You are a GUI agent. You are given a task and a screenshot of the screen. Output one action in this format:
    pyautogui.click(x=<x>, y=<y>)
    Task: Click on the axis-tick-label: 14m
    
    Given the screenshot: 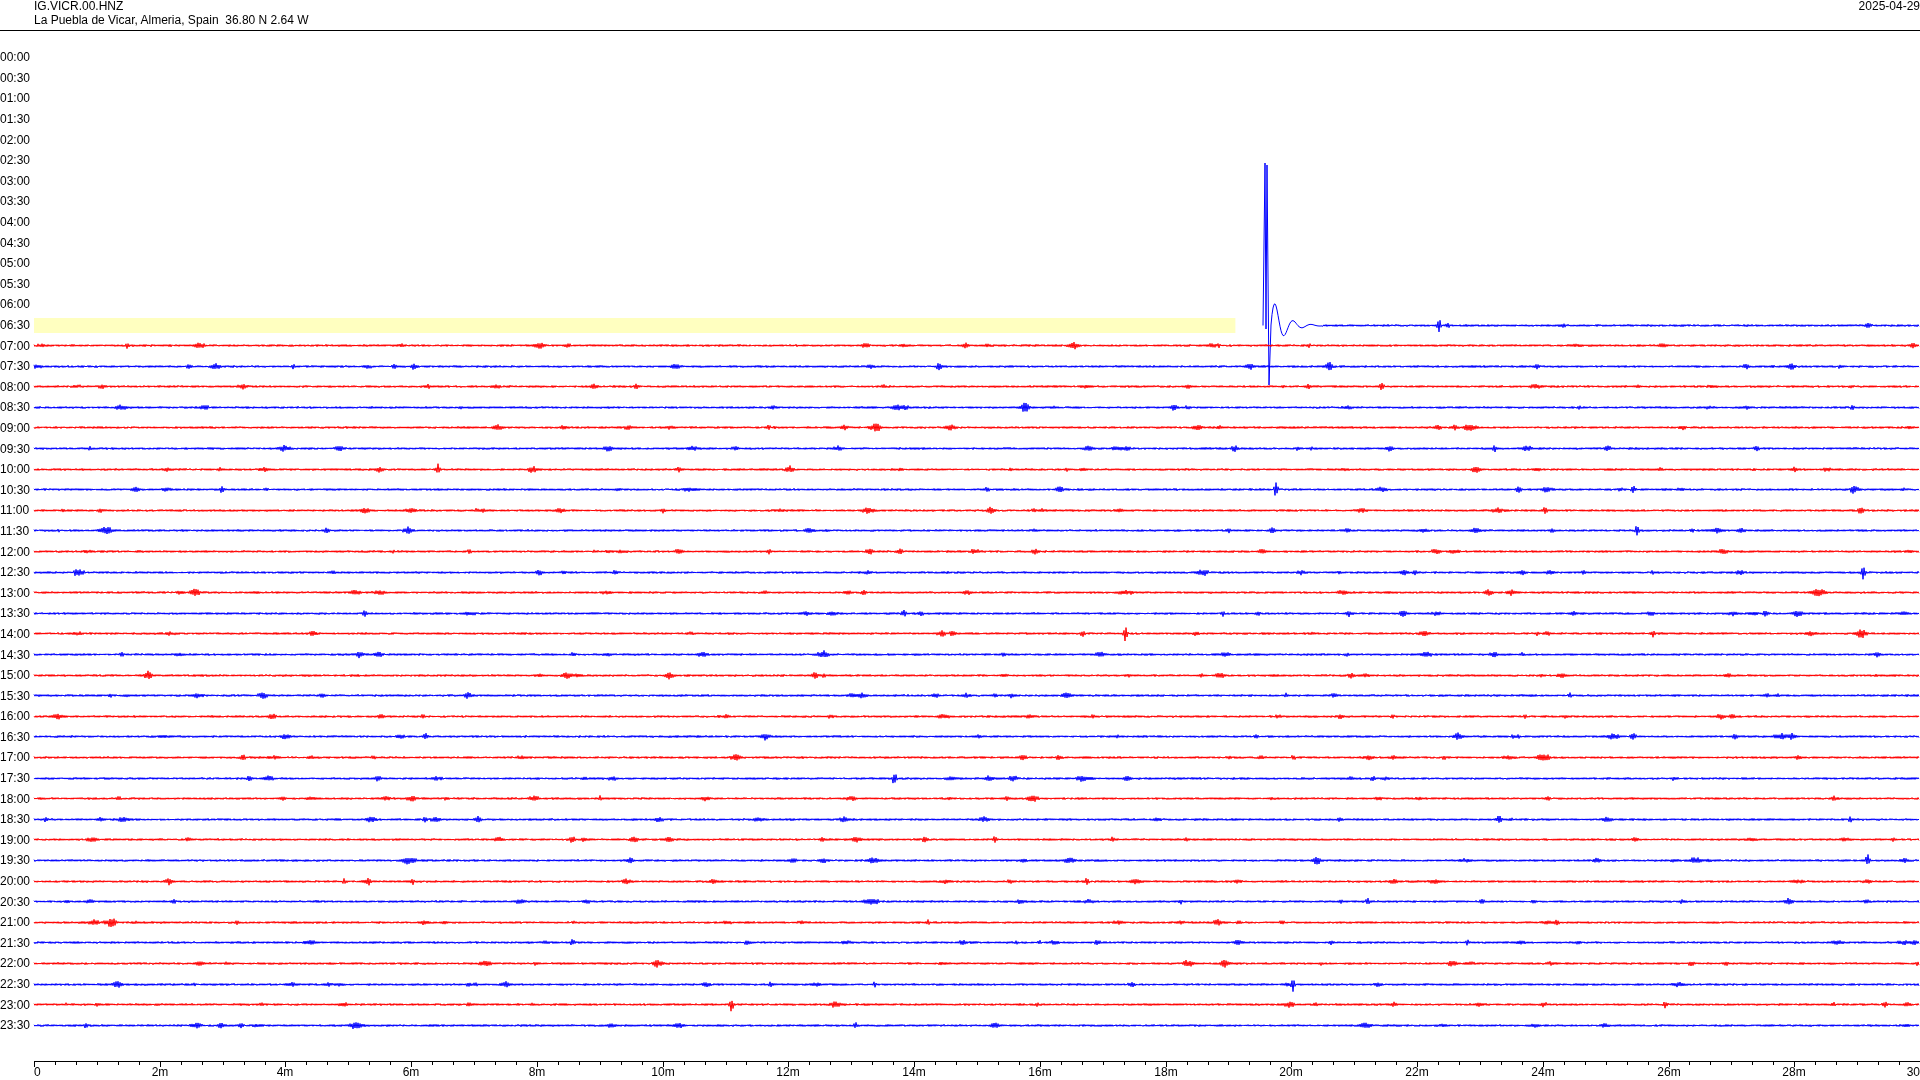 What is the action you would take?
    pyautogui.click(x=914, y=1071)
    